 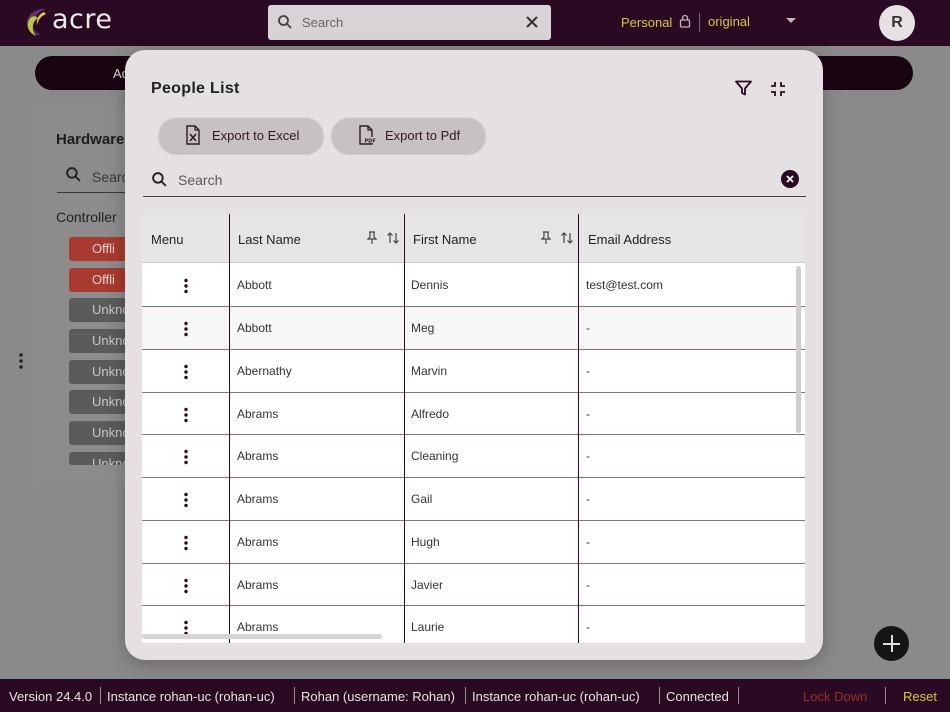 What do you see at coordinates (322, 22) in the screenshot?
I see `global-search-placeholder: Search` at bounding box center [322, 22].